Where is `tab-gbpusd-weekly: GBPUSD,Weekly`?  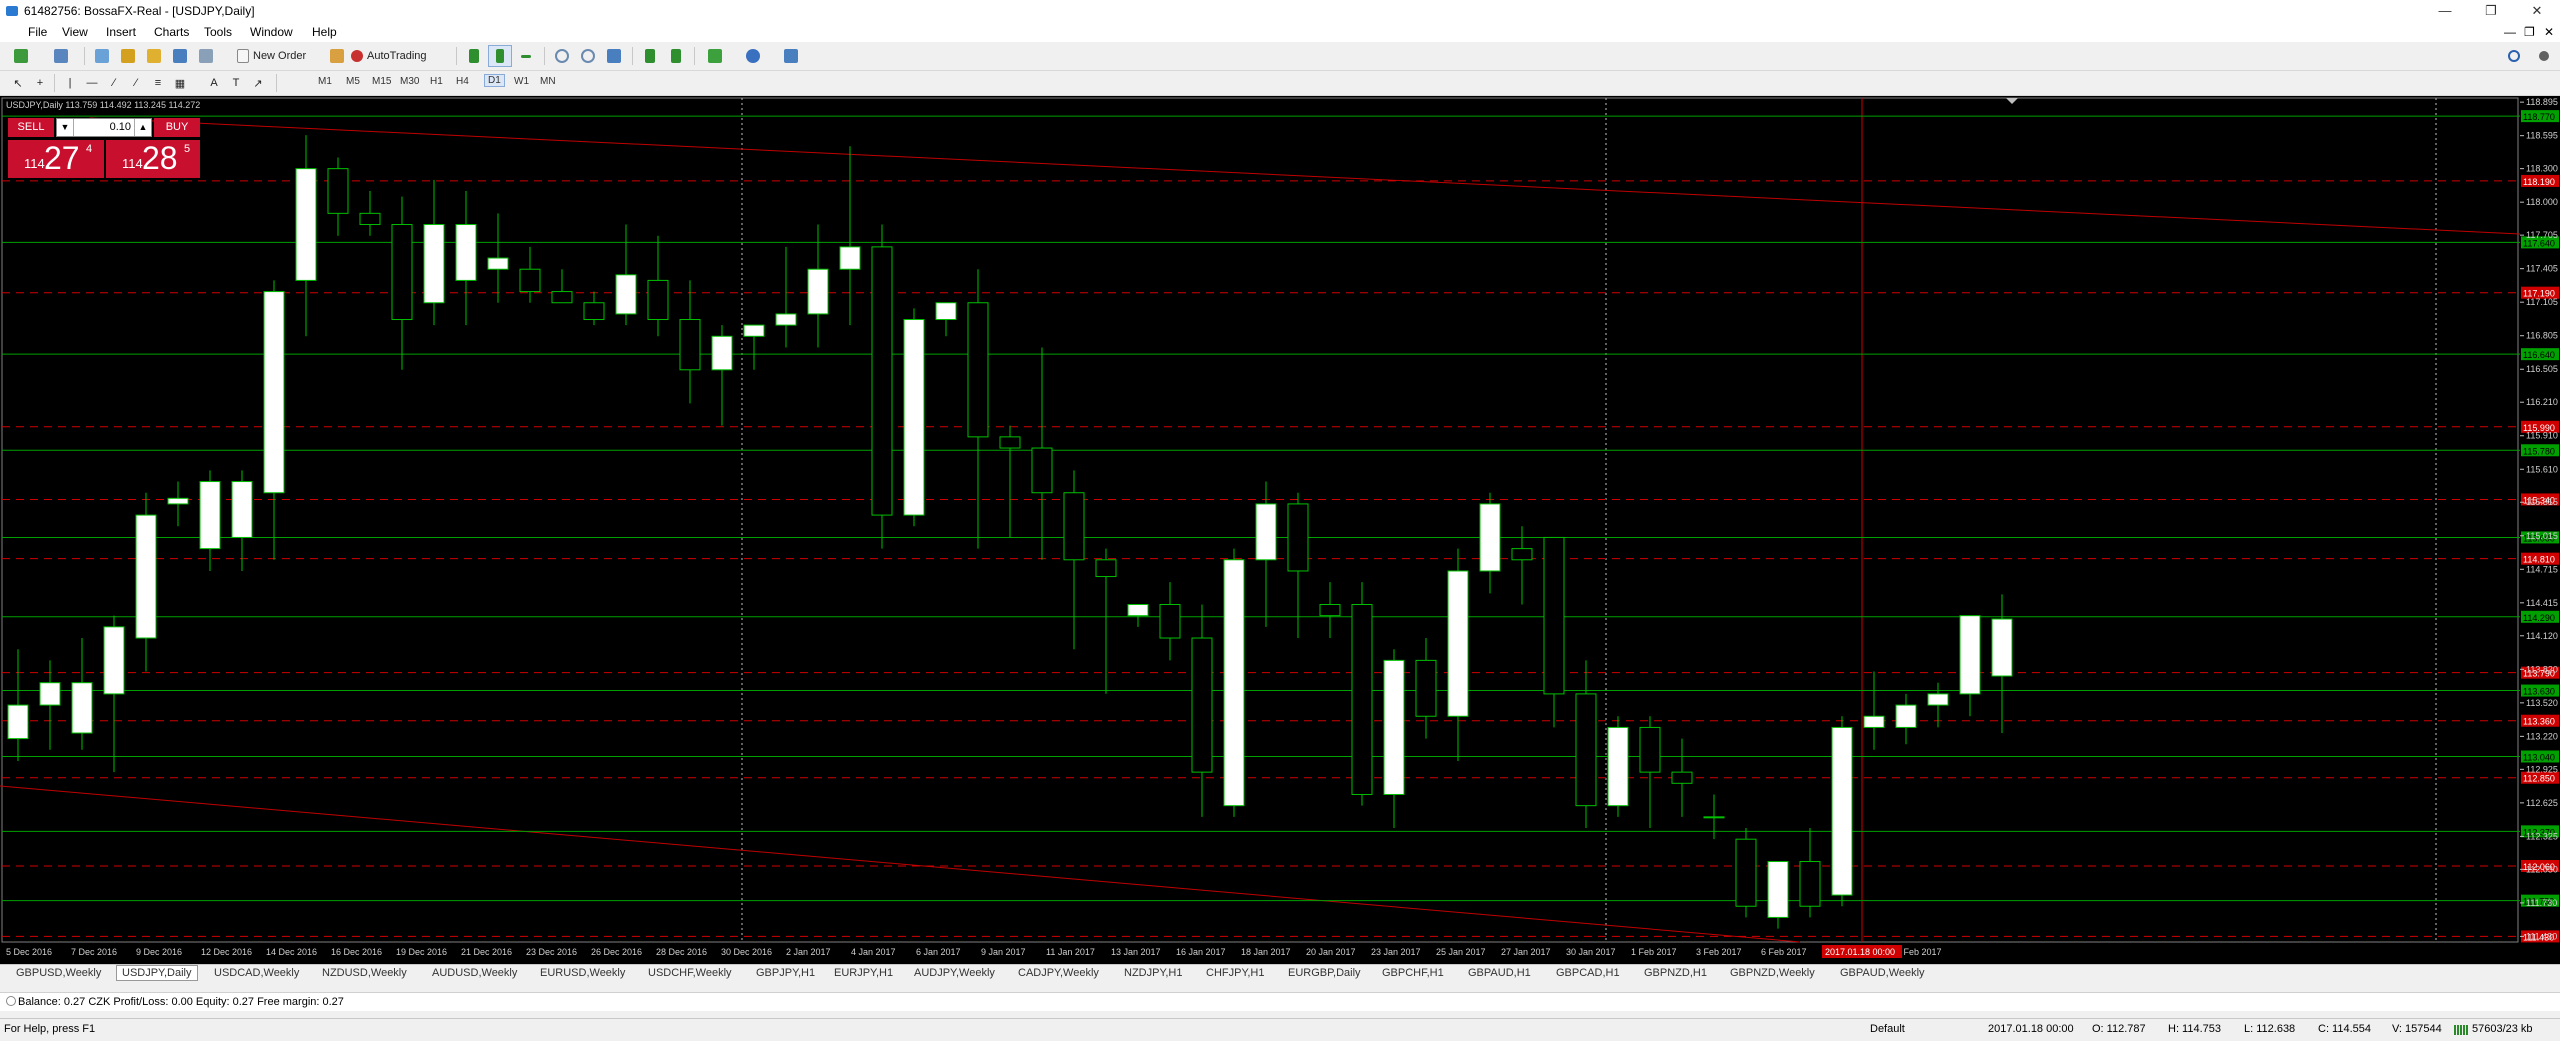
tab-gbpusd-weekly: GBPUSD,Weekly is located at coordinates (58, 973).